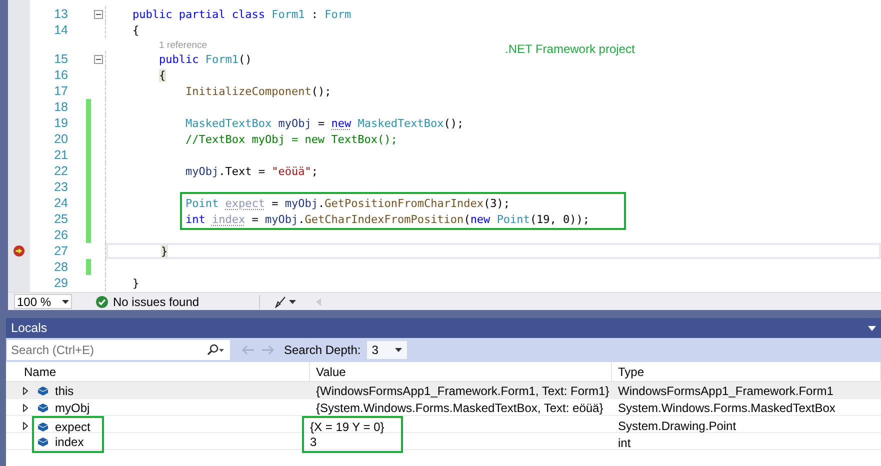 Image resolution: width=881 pixels, height=466 pixels. Describe the element at coordinates (29, 328) in the screenshot. I see `panel-title: Locals` at that location.